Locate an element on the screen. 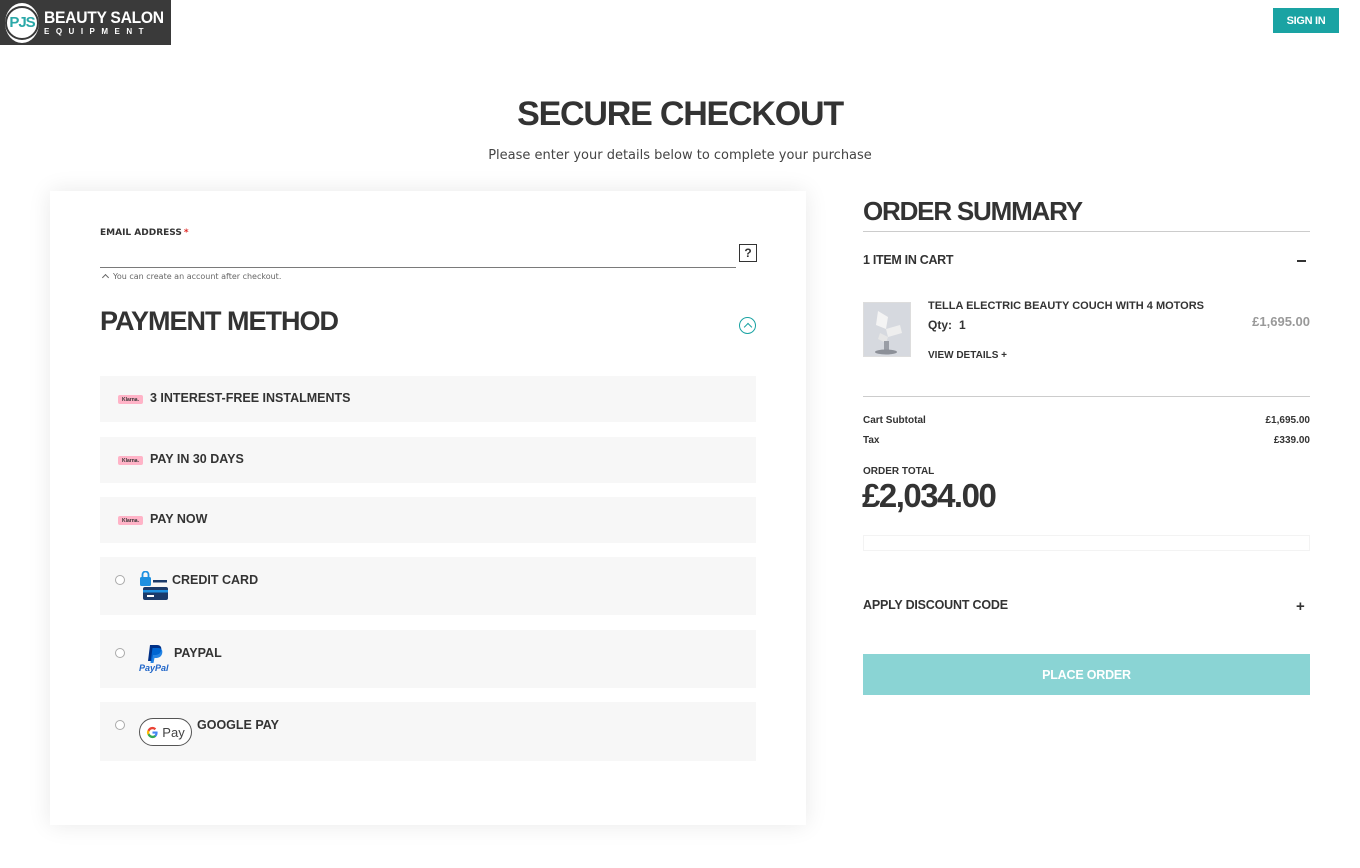 The height and width of the screenshot is (868, 1360). payment-collapse-icon is located at coordinates (747, 325).